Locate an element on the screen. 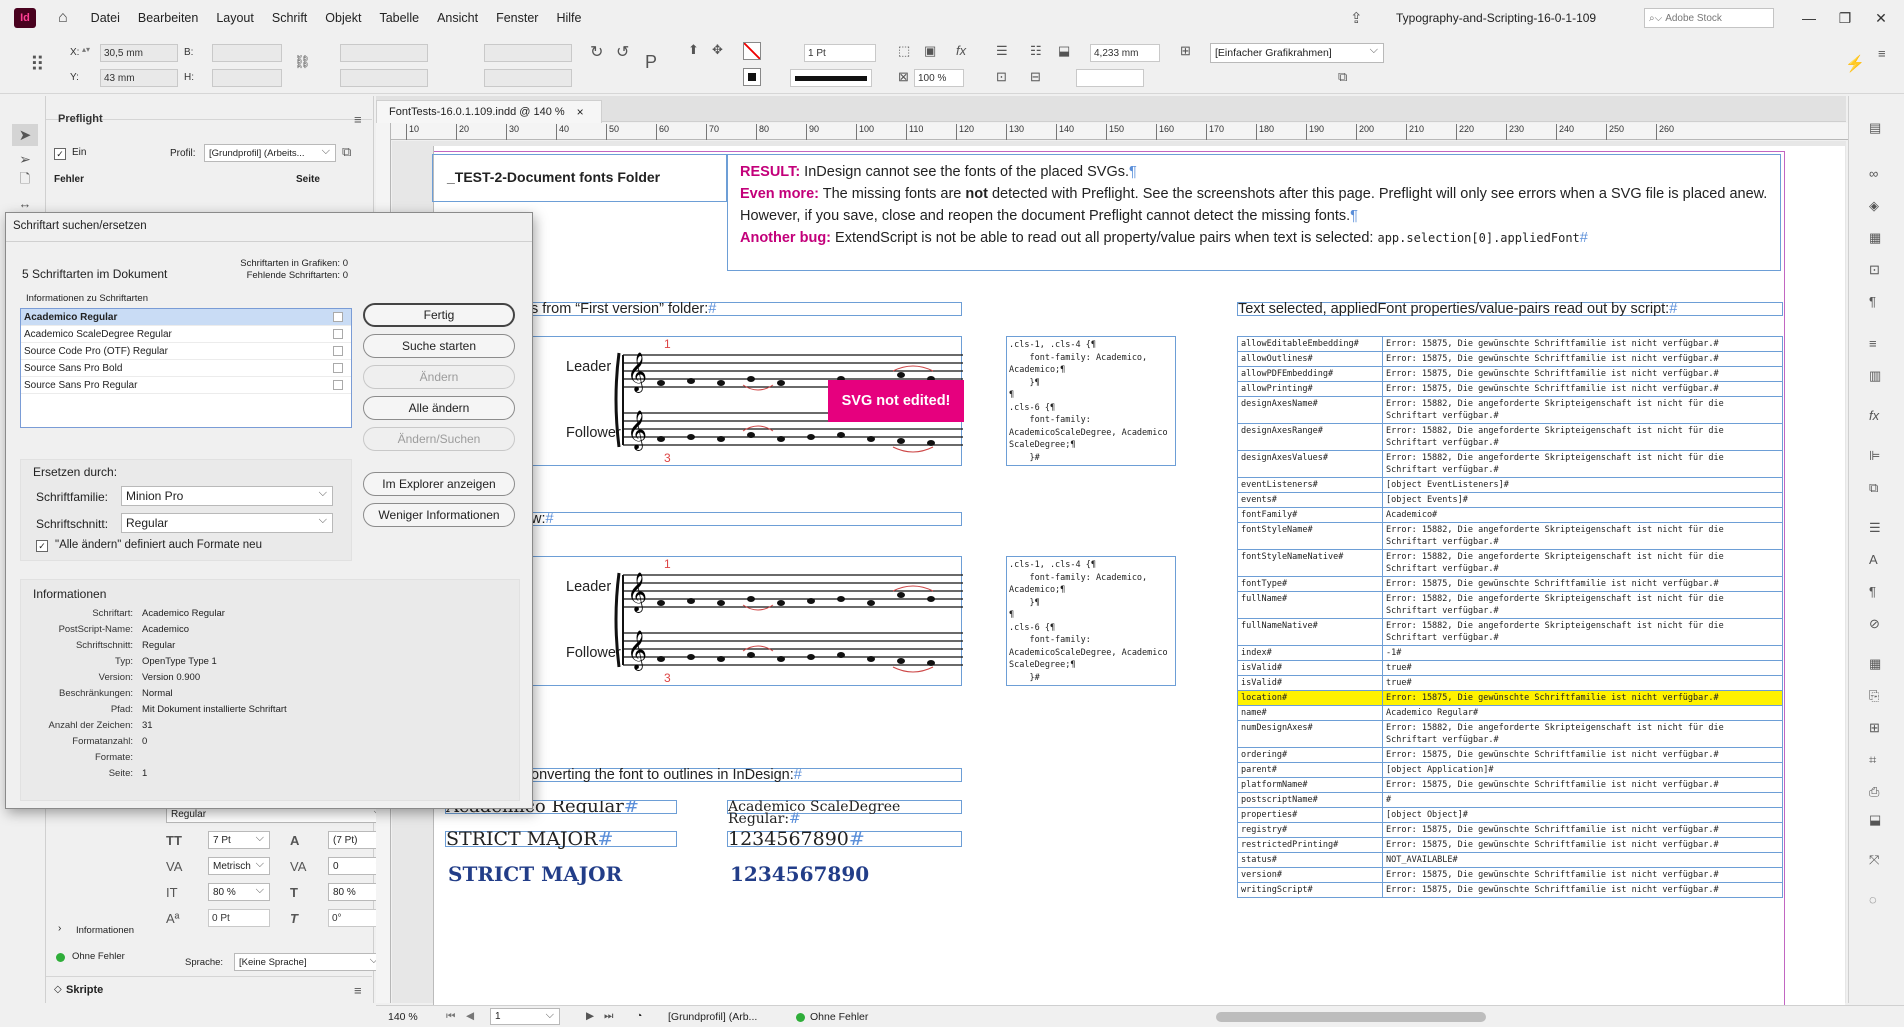 The image size is (1904, 1027). scripts-tab: Skripte is located at coordinates (84, 990).